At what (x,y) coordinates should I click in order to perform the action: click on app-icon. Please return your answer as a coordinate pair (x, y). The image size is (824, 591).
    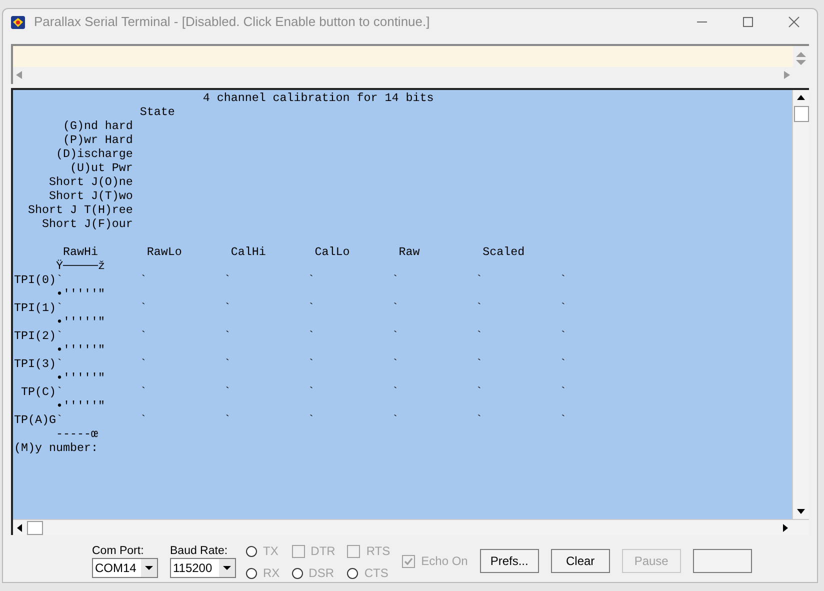
    Looking at the image, I should click on (18, 22).